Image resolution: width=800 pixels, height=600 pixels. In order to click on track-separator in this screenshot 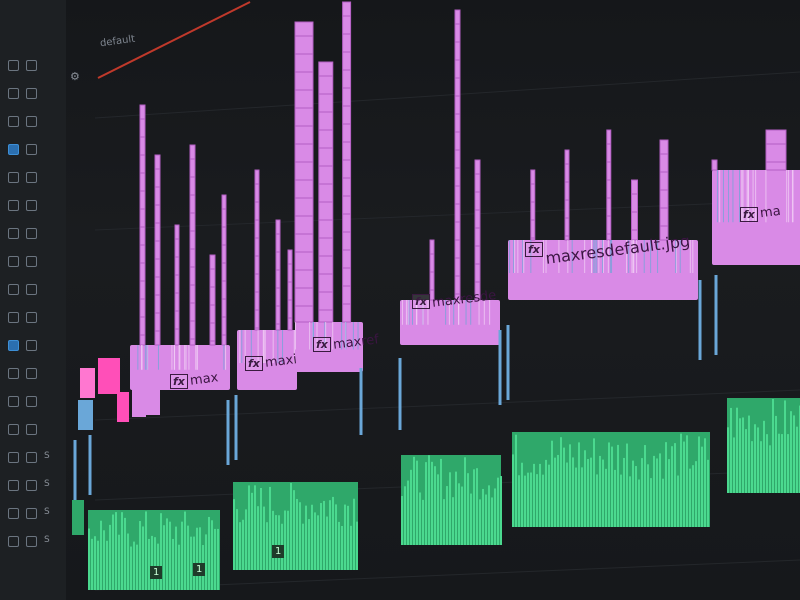, I will do `click(447, 215)`.